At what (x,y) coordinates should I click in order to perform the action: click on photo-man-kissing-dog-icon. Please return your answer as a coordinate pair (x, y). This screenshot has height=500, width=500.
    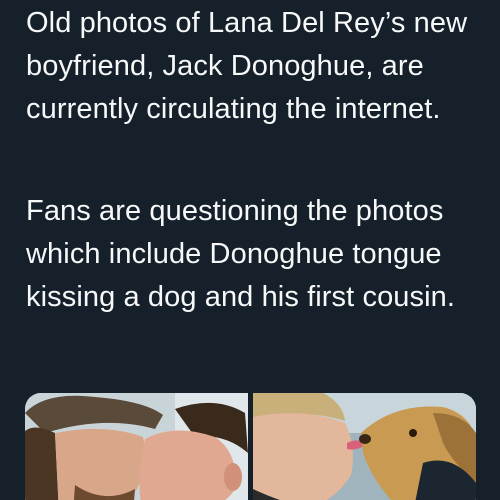
    Looking at the image, I should click on (364, 446).